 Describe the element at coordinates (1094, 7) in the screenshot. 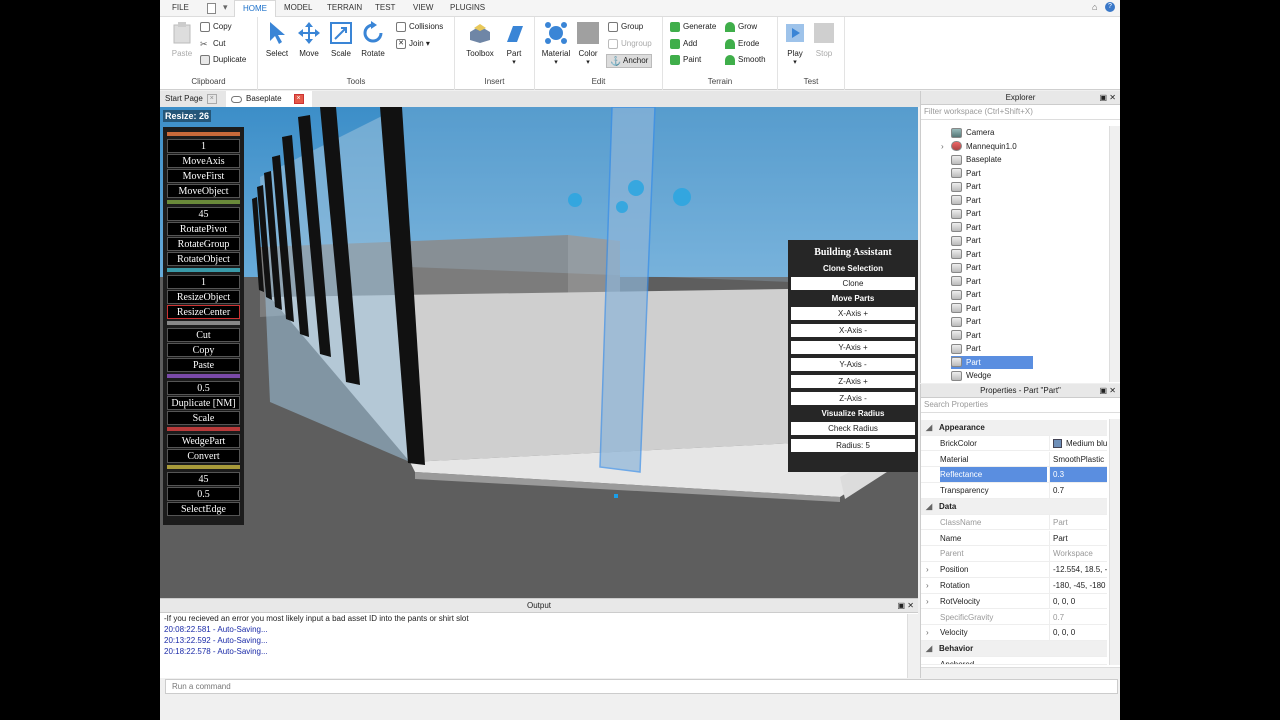

I see `collapse-ribbon-icon: ⌂` at that location.